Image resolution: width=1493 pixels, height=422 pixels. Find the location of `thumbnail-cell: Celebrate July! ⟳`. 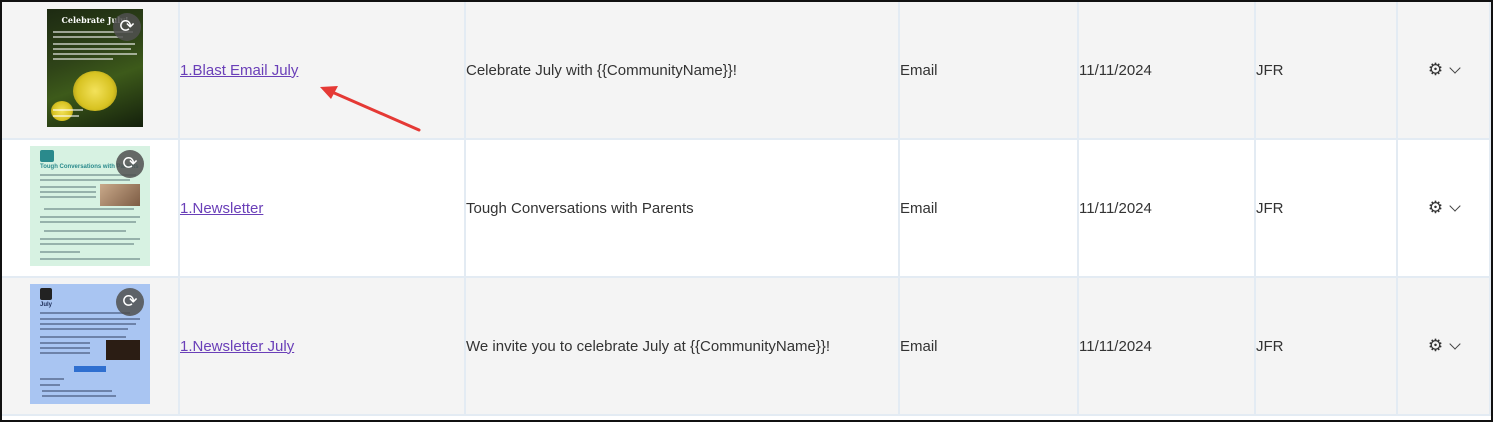

thumbnail-cell: Celebrate July! ⟳ is located at coordinates (91, 71).